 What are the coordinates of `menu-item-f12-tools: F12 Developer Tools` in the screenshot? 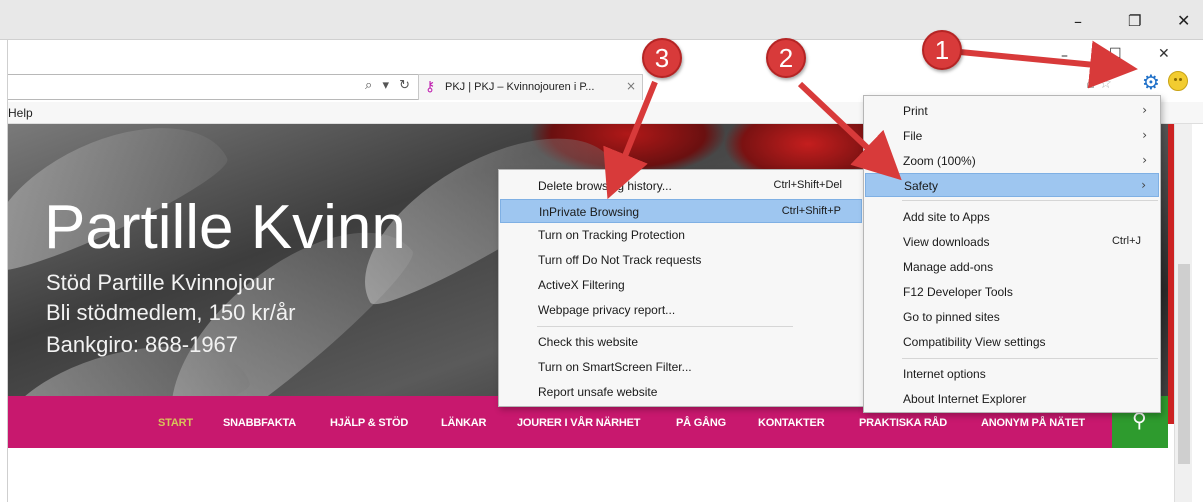 It's located at (1012, 292).